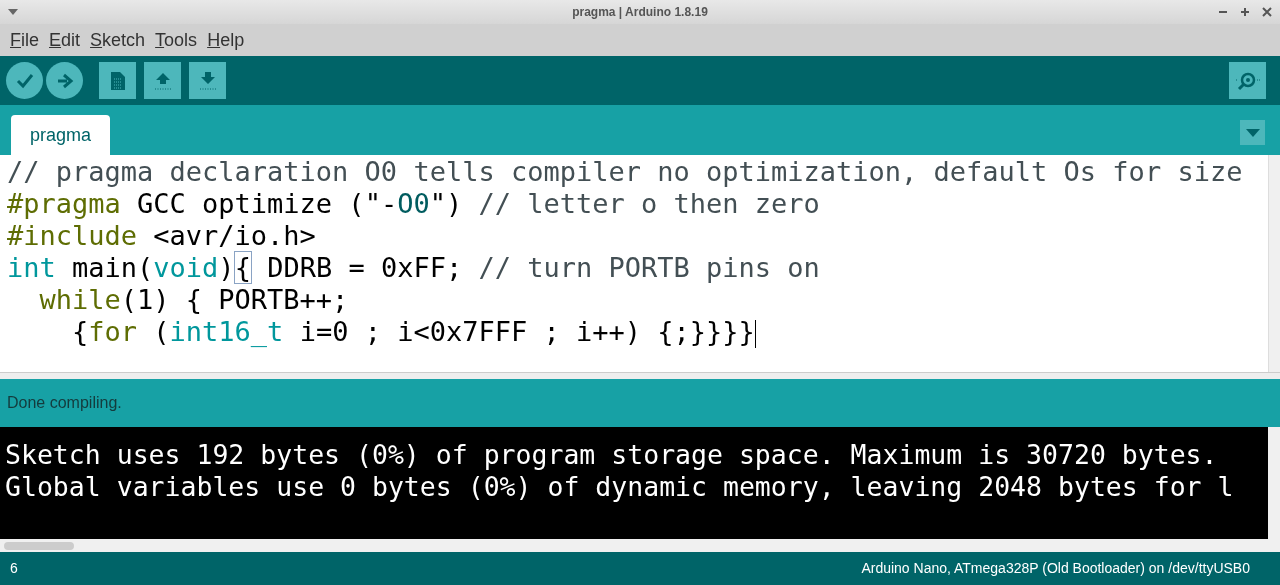  I want to click on editor-tab: pragma, so click(61, 135).